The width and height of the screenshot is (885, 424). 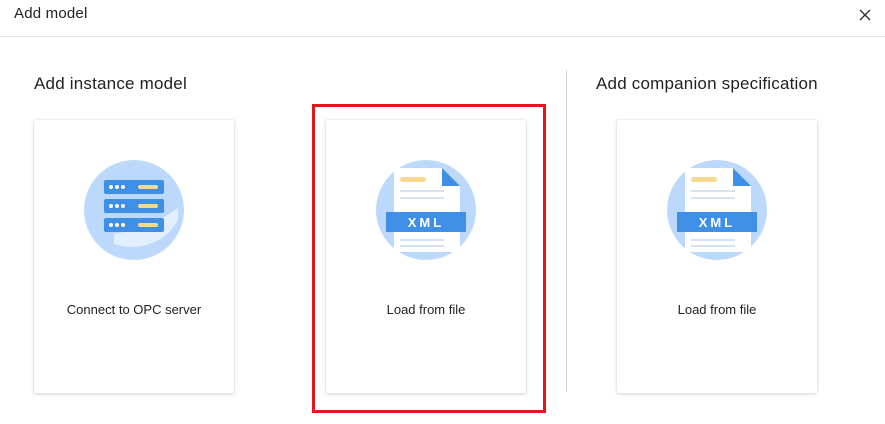 I want to click on dialog-title: Add model, so click(x=51, y=13).